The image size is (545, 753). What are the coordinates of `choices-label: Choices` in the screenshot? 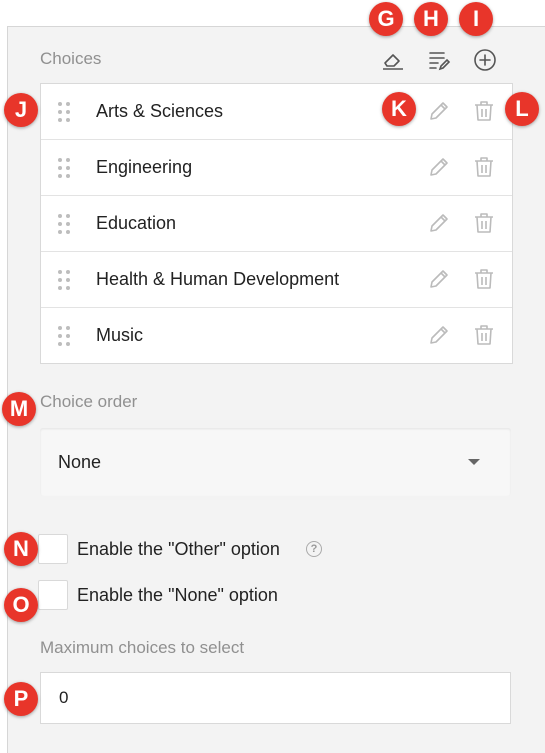 It's located at (71, 58).